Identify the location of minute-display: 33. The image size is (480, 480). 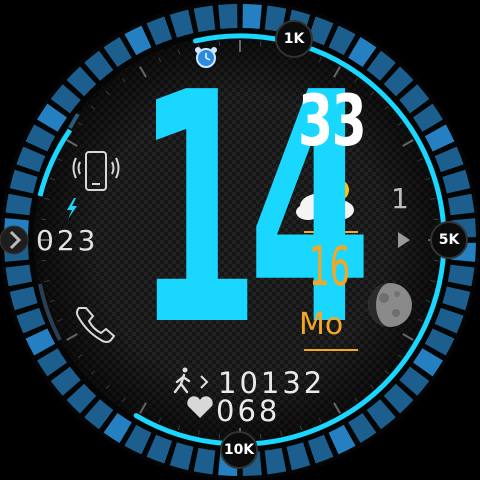
(332, 121).